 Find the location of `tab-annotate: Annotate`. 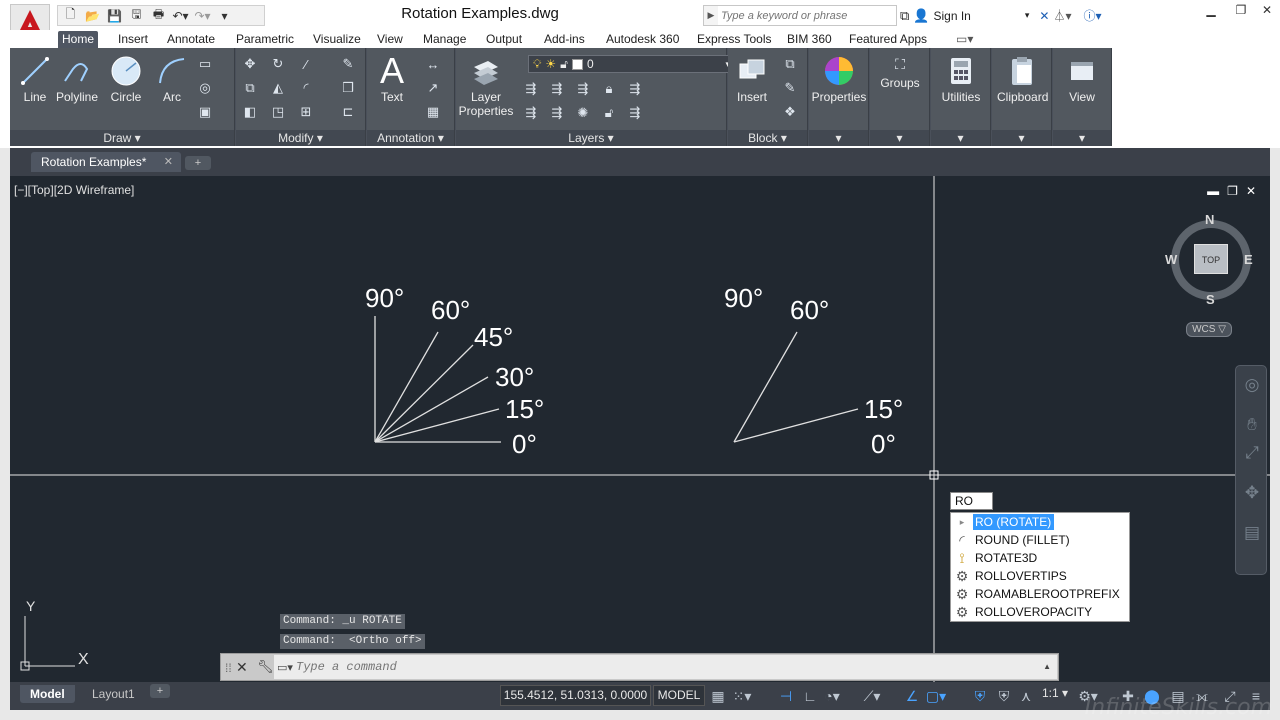

tab-annotate: Annotate is located at coordinates (191, 39).